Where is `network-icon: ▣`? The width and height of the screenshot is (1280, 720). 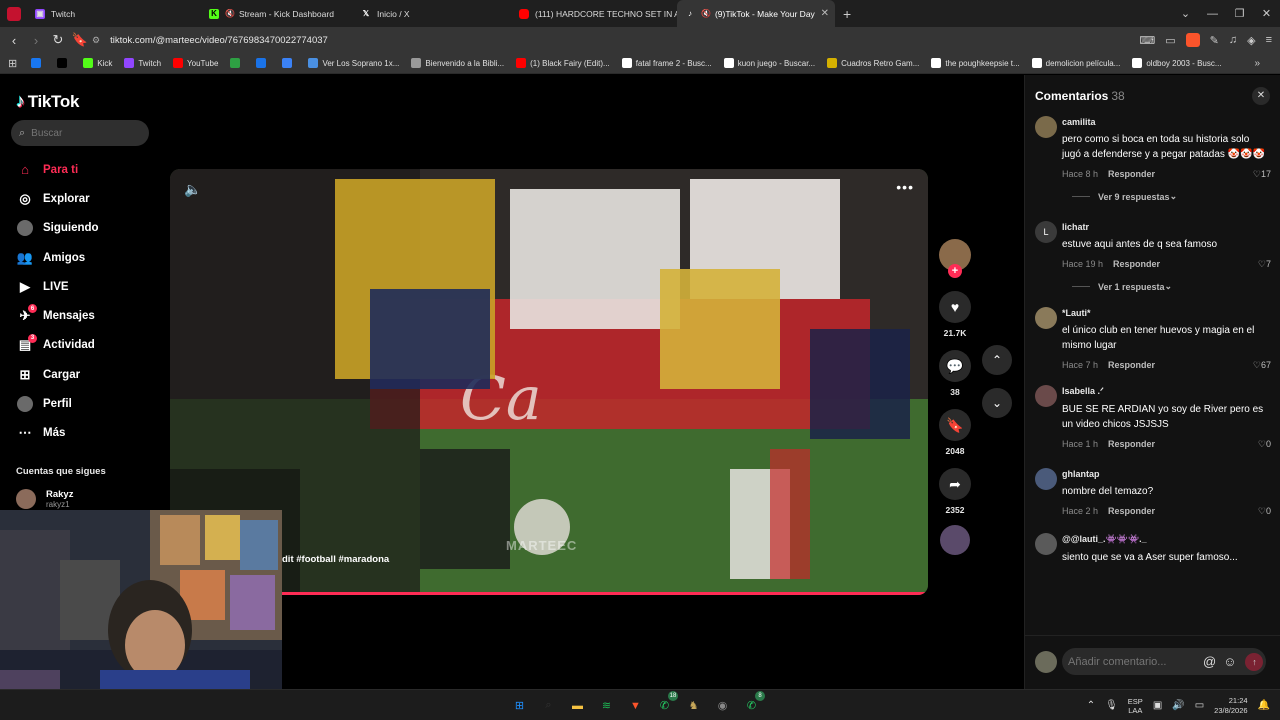 network-icon: ▣ is located at coordinates (1157, 705).